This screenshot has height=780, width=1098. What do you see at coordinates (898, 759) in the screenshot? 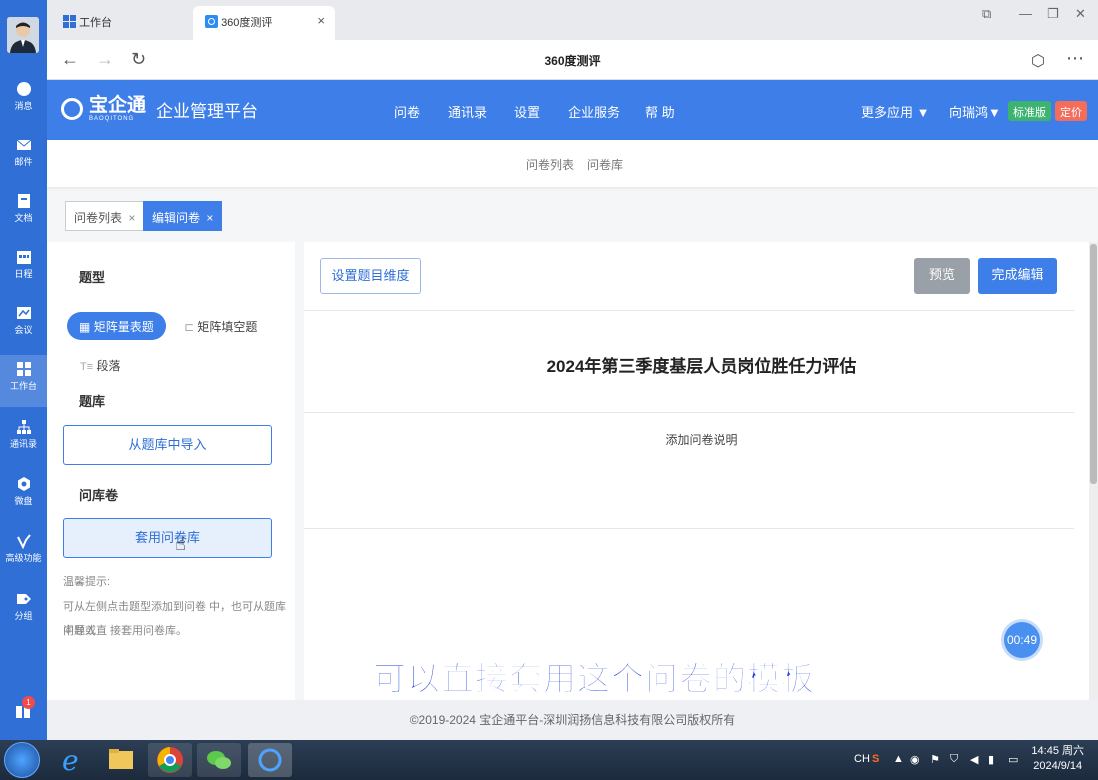
I see `tray-expand-icon: ▲` at bounding box center [898, 759].